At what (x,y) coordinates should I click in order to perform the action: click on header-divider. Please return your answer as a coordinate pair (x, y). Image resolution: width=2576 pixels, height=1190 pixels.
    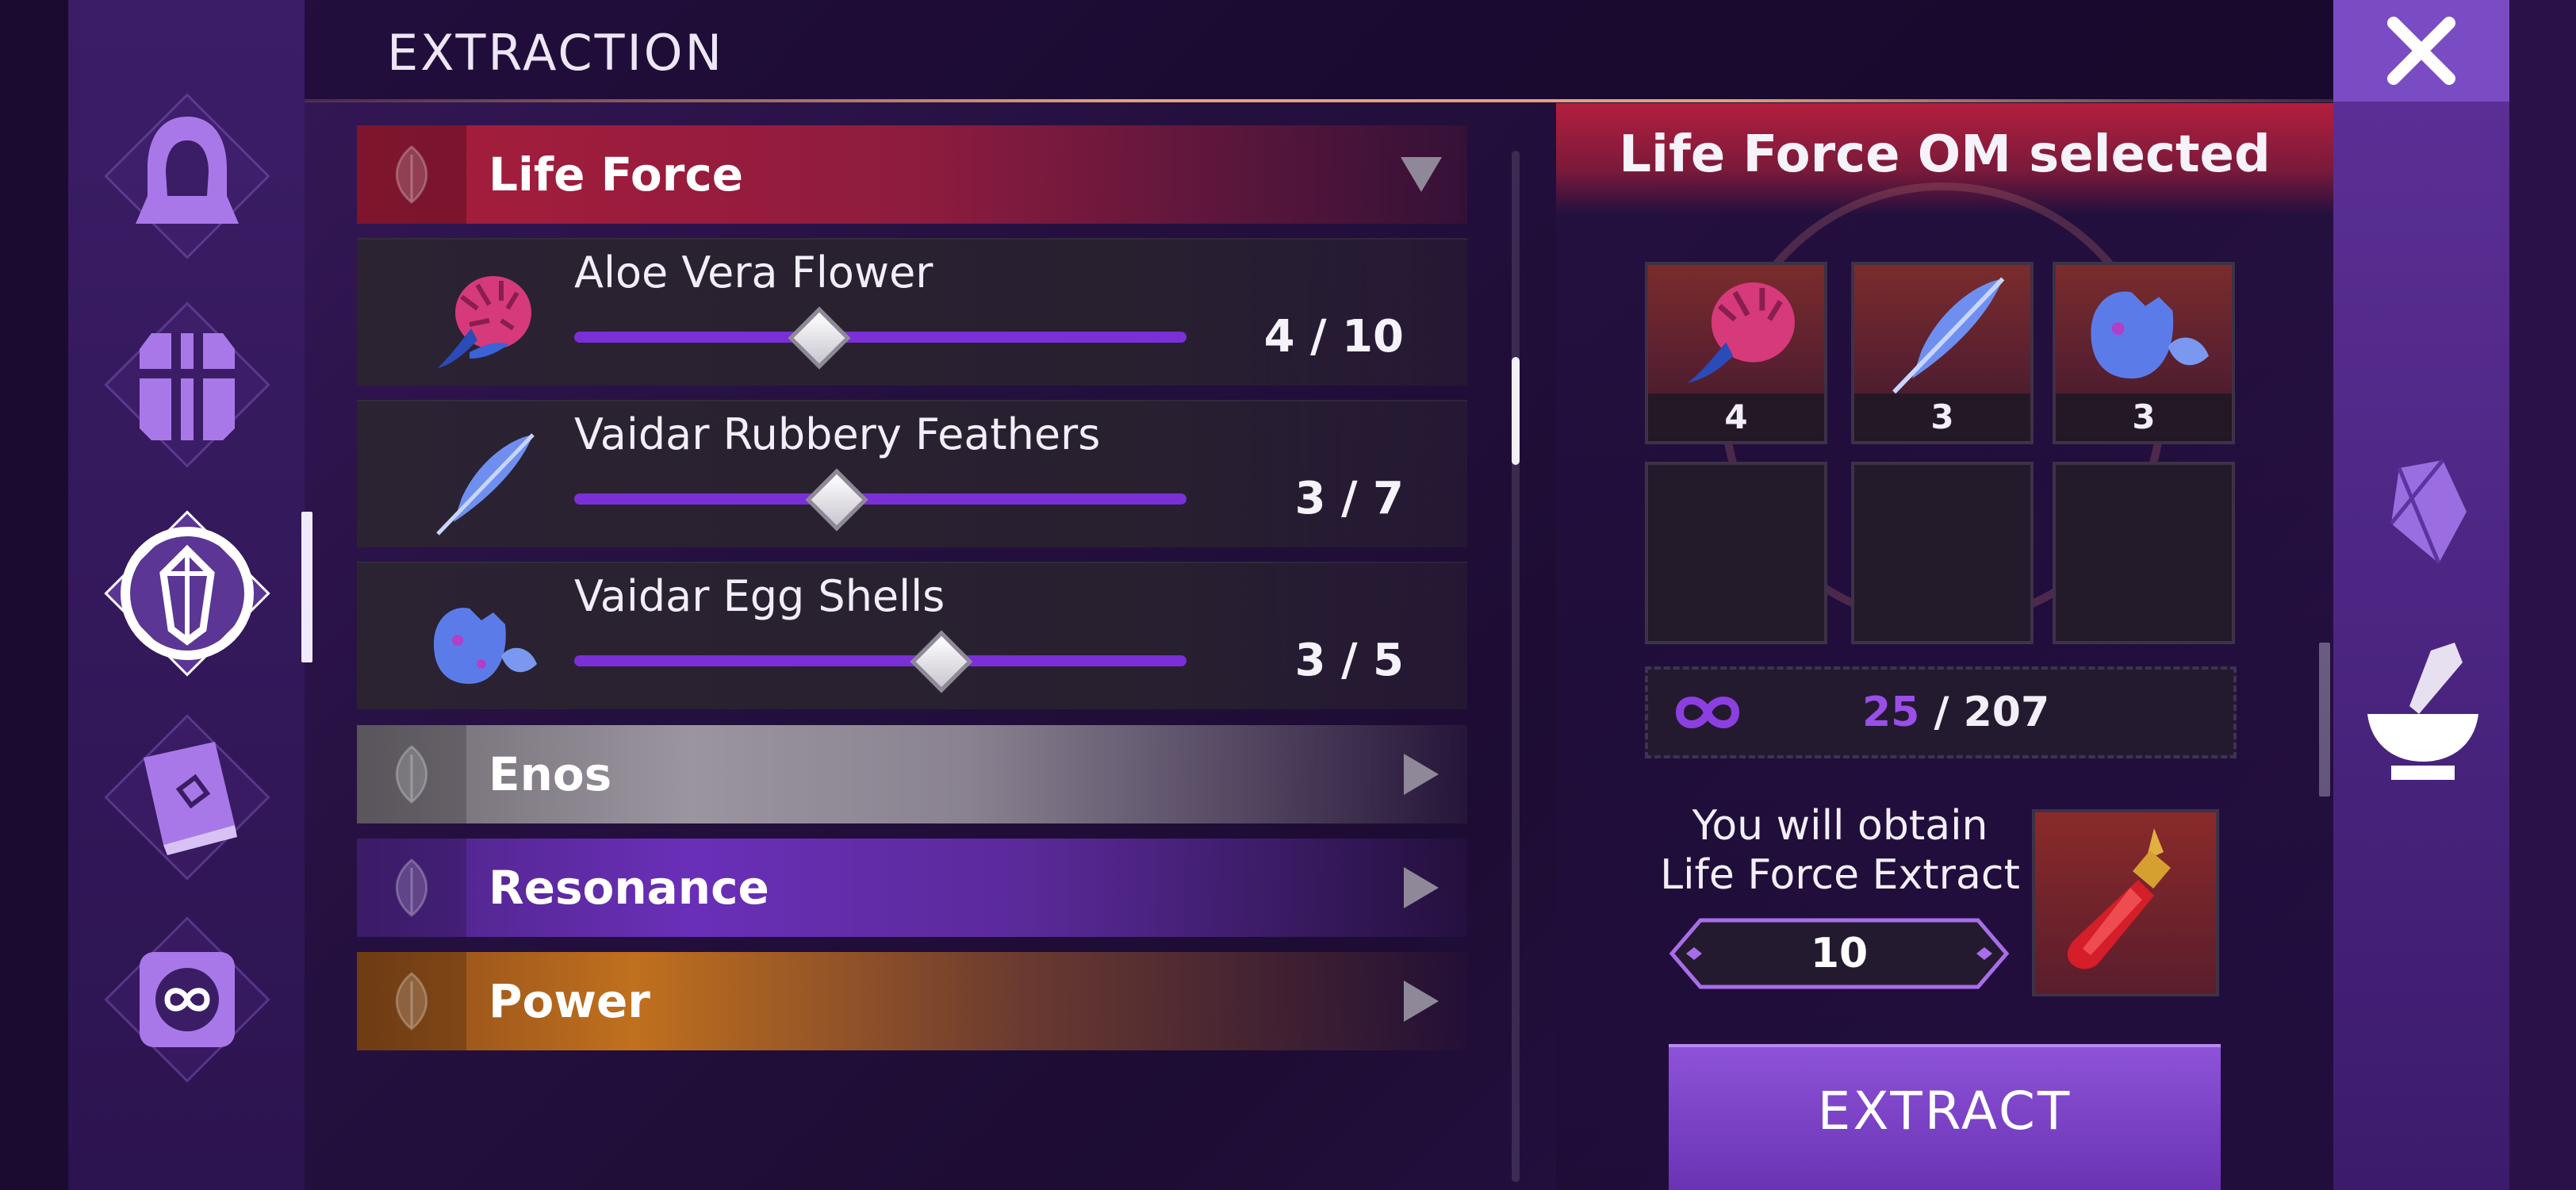
    Looking at the image, I should click on (1320, 100).